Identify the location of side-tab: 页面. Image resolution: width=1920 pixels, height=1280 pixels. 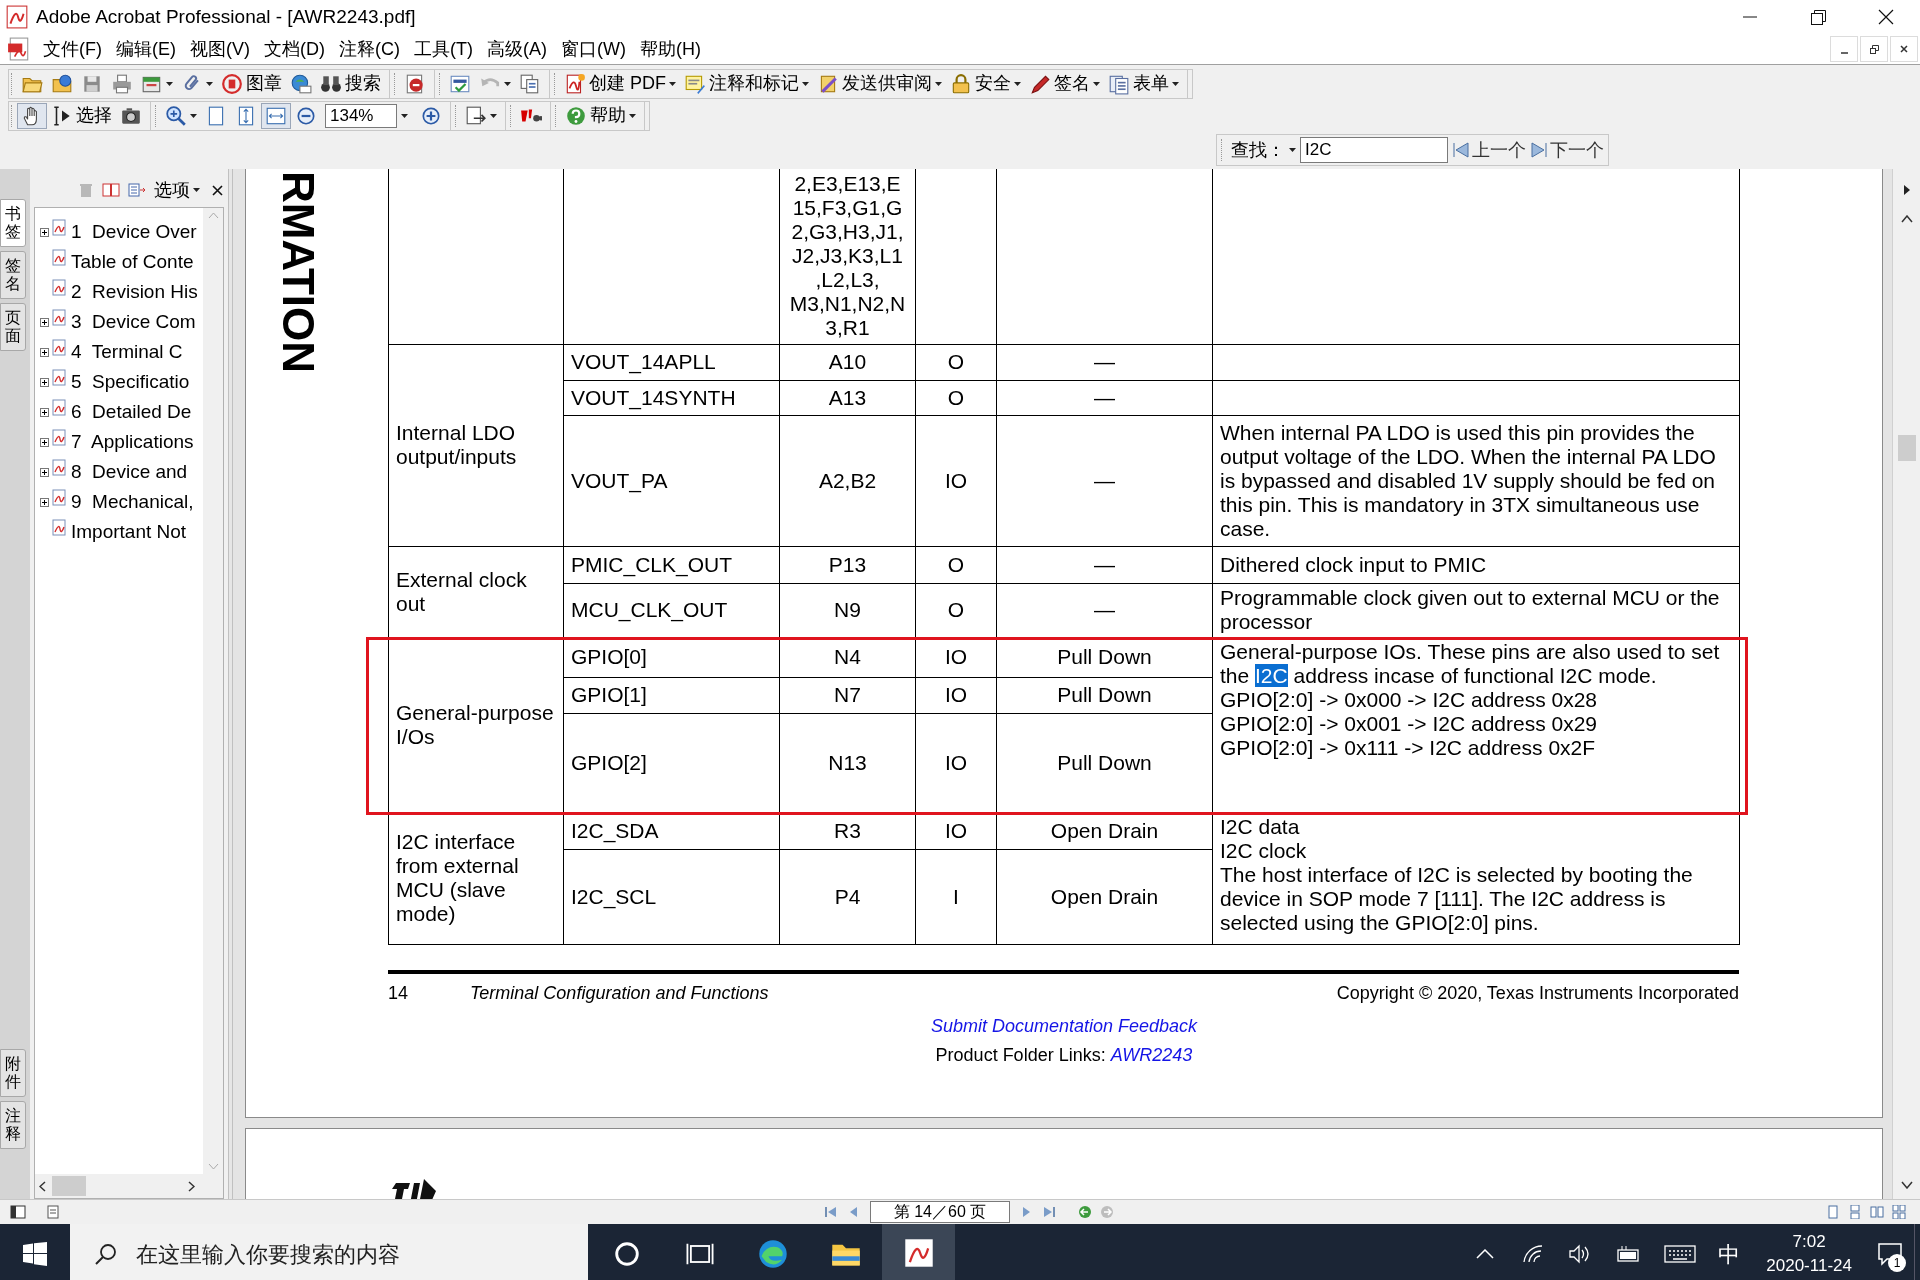
(13, 327).